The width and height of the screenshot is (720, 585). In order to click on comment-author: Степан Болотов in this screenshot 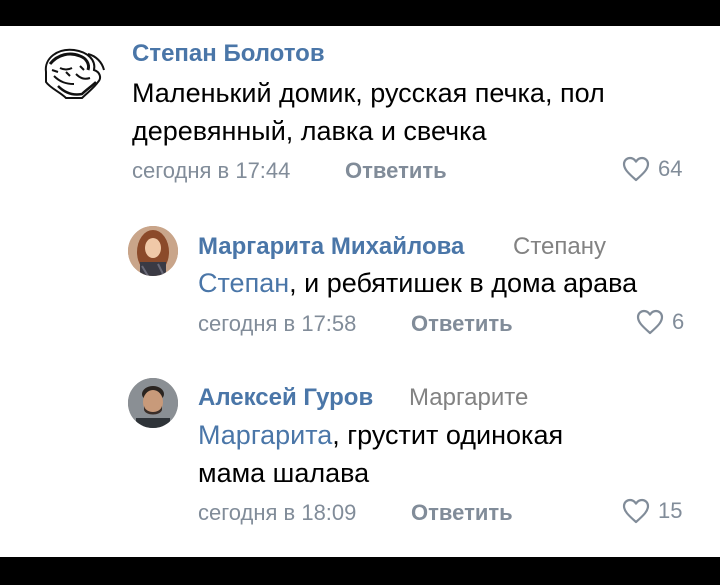, I will do `click(228, 54)`.